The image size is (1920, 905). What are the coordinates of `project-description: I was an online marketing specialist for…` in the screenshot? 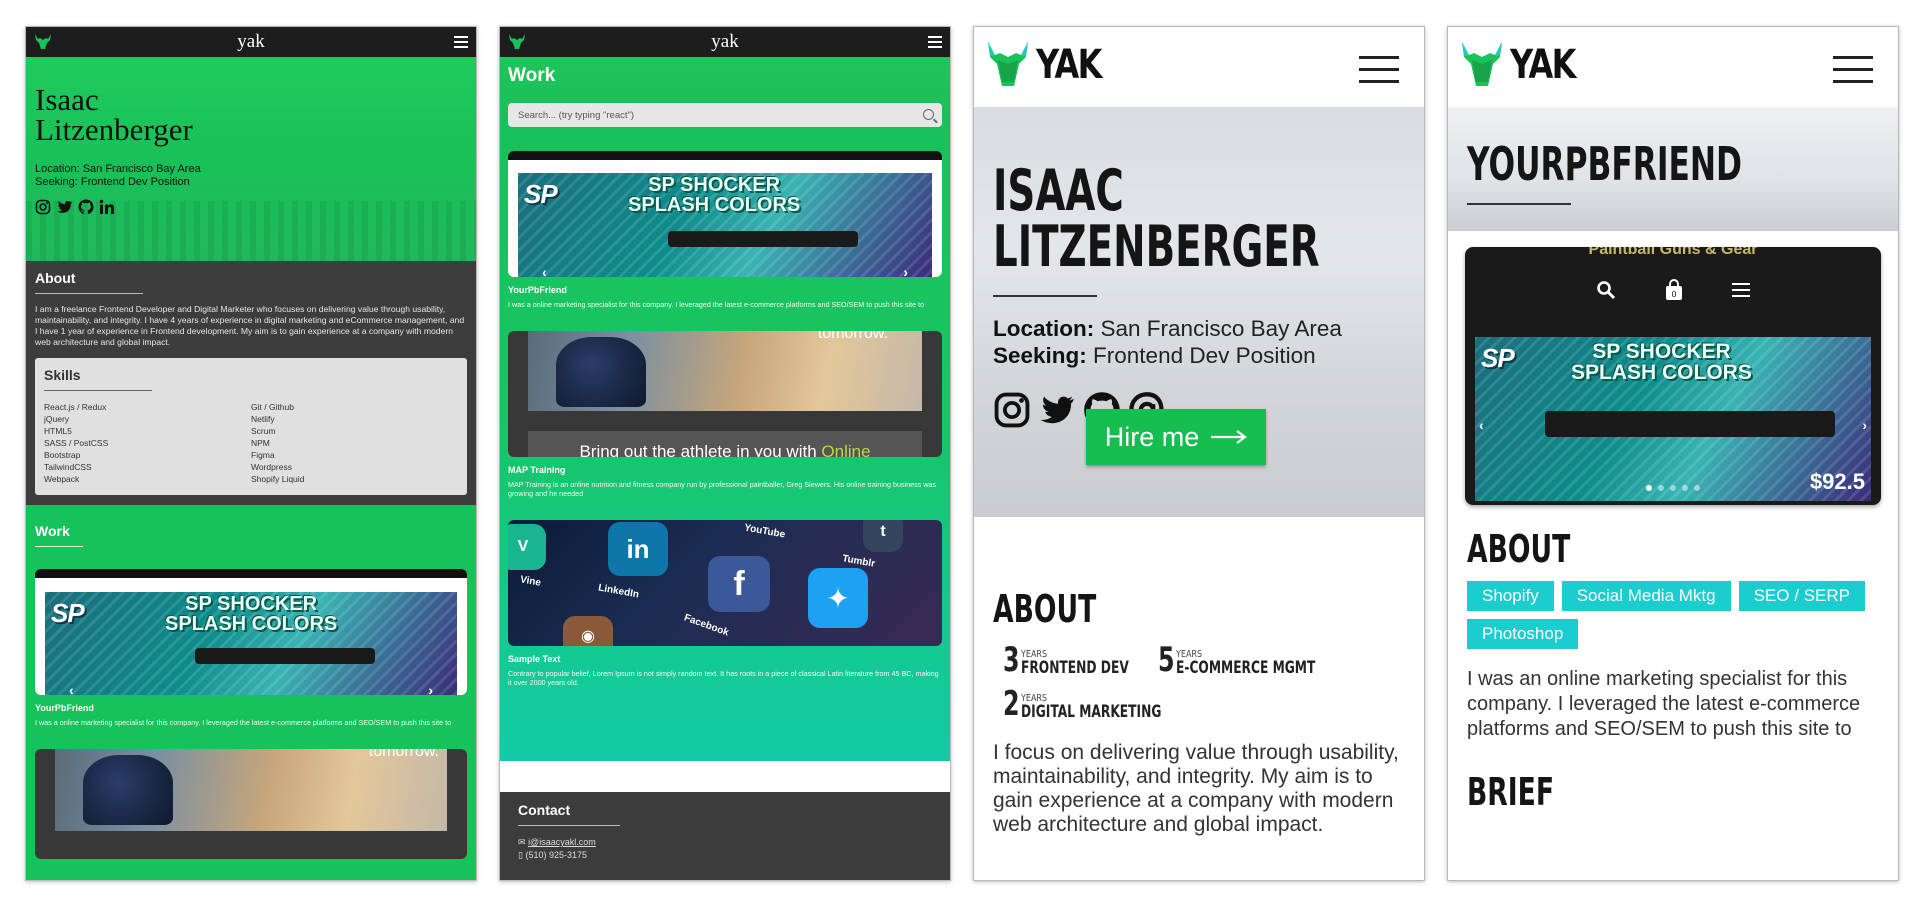 It's located at (1664, 704).